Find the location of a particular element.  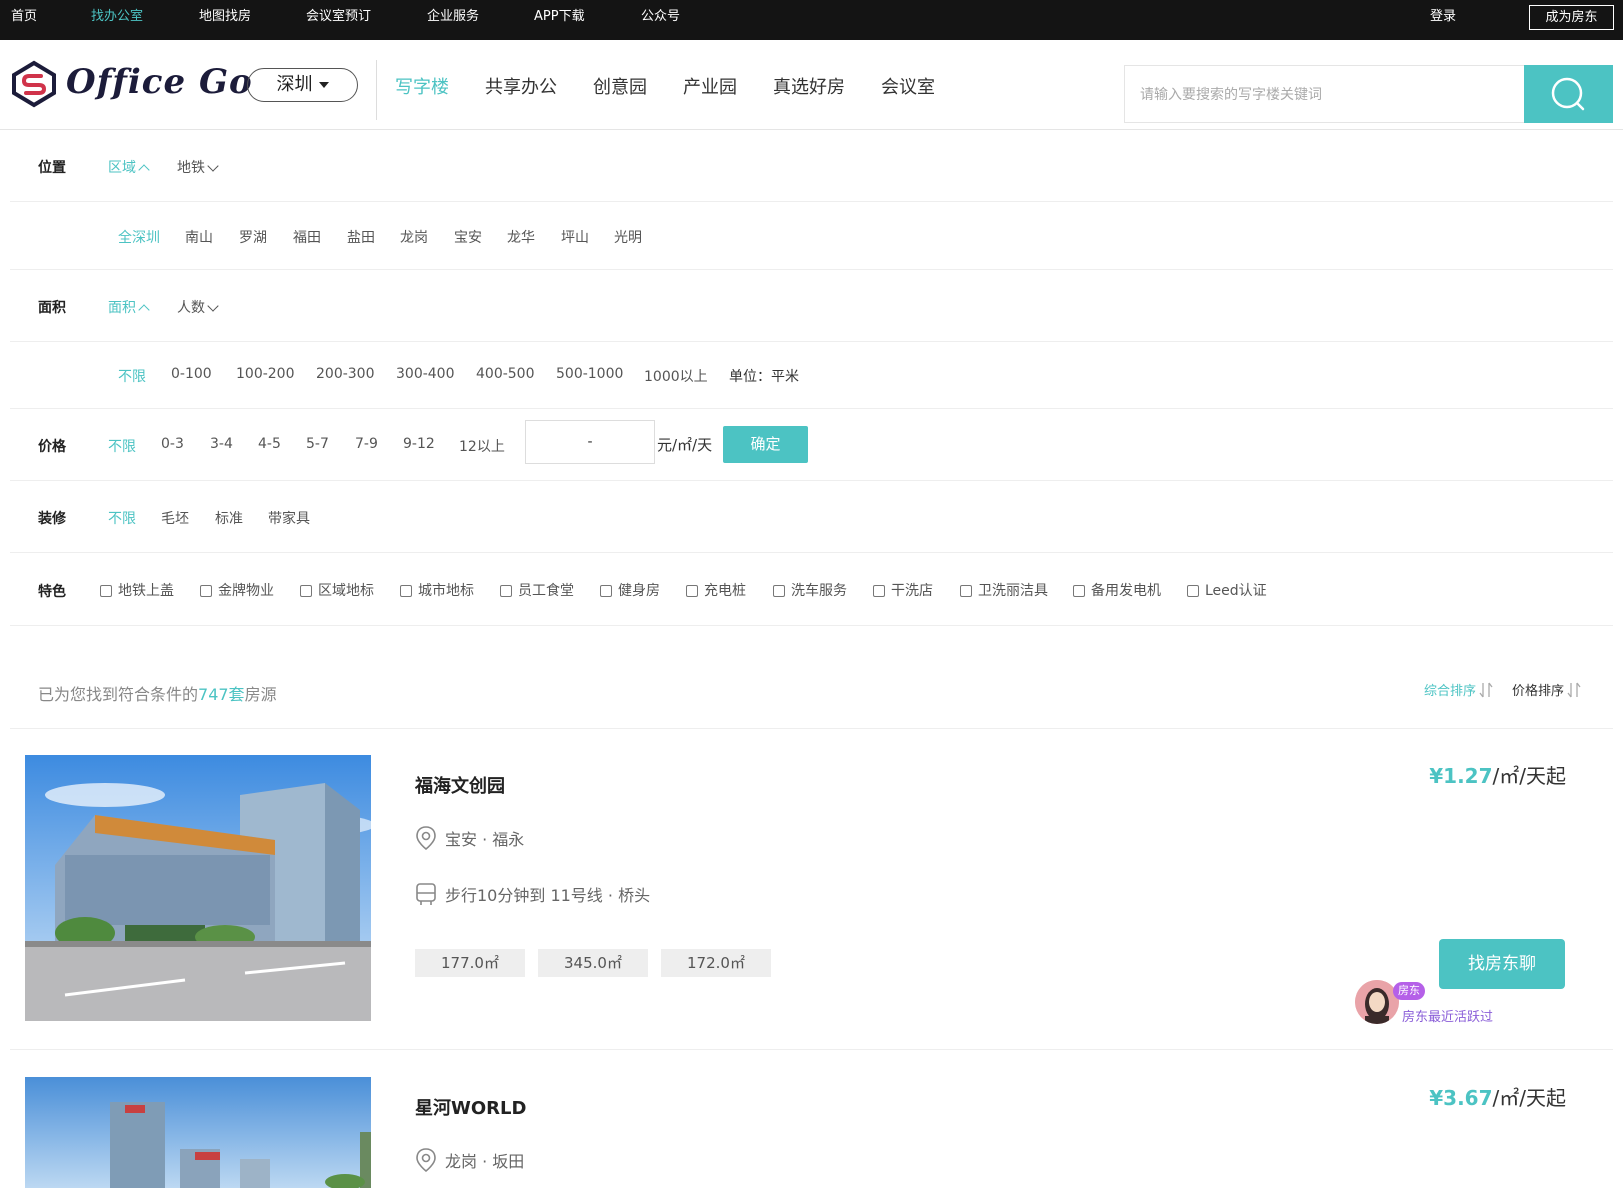

chat-landlord-button: 找房东聊 is located at coordinates (1502, 964).